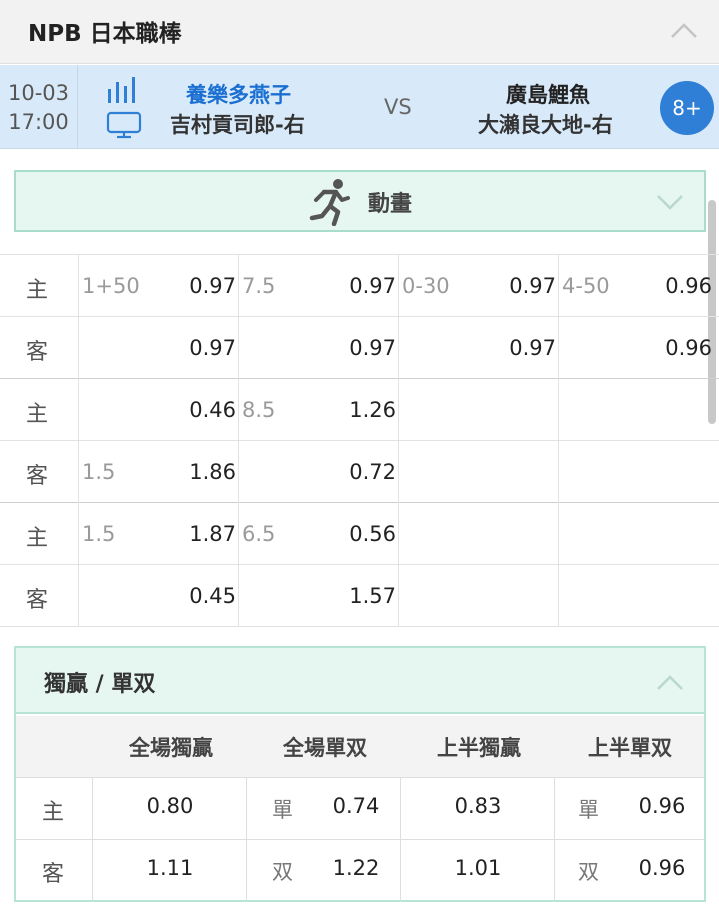 The height and width of the screenshot is (913, 719). Describe the element at coordinates (196, 472) in the screenshot. I see `odd-value: 1.86` at that location.